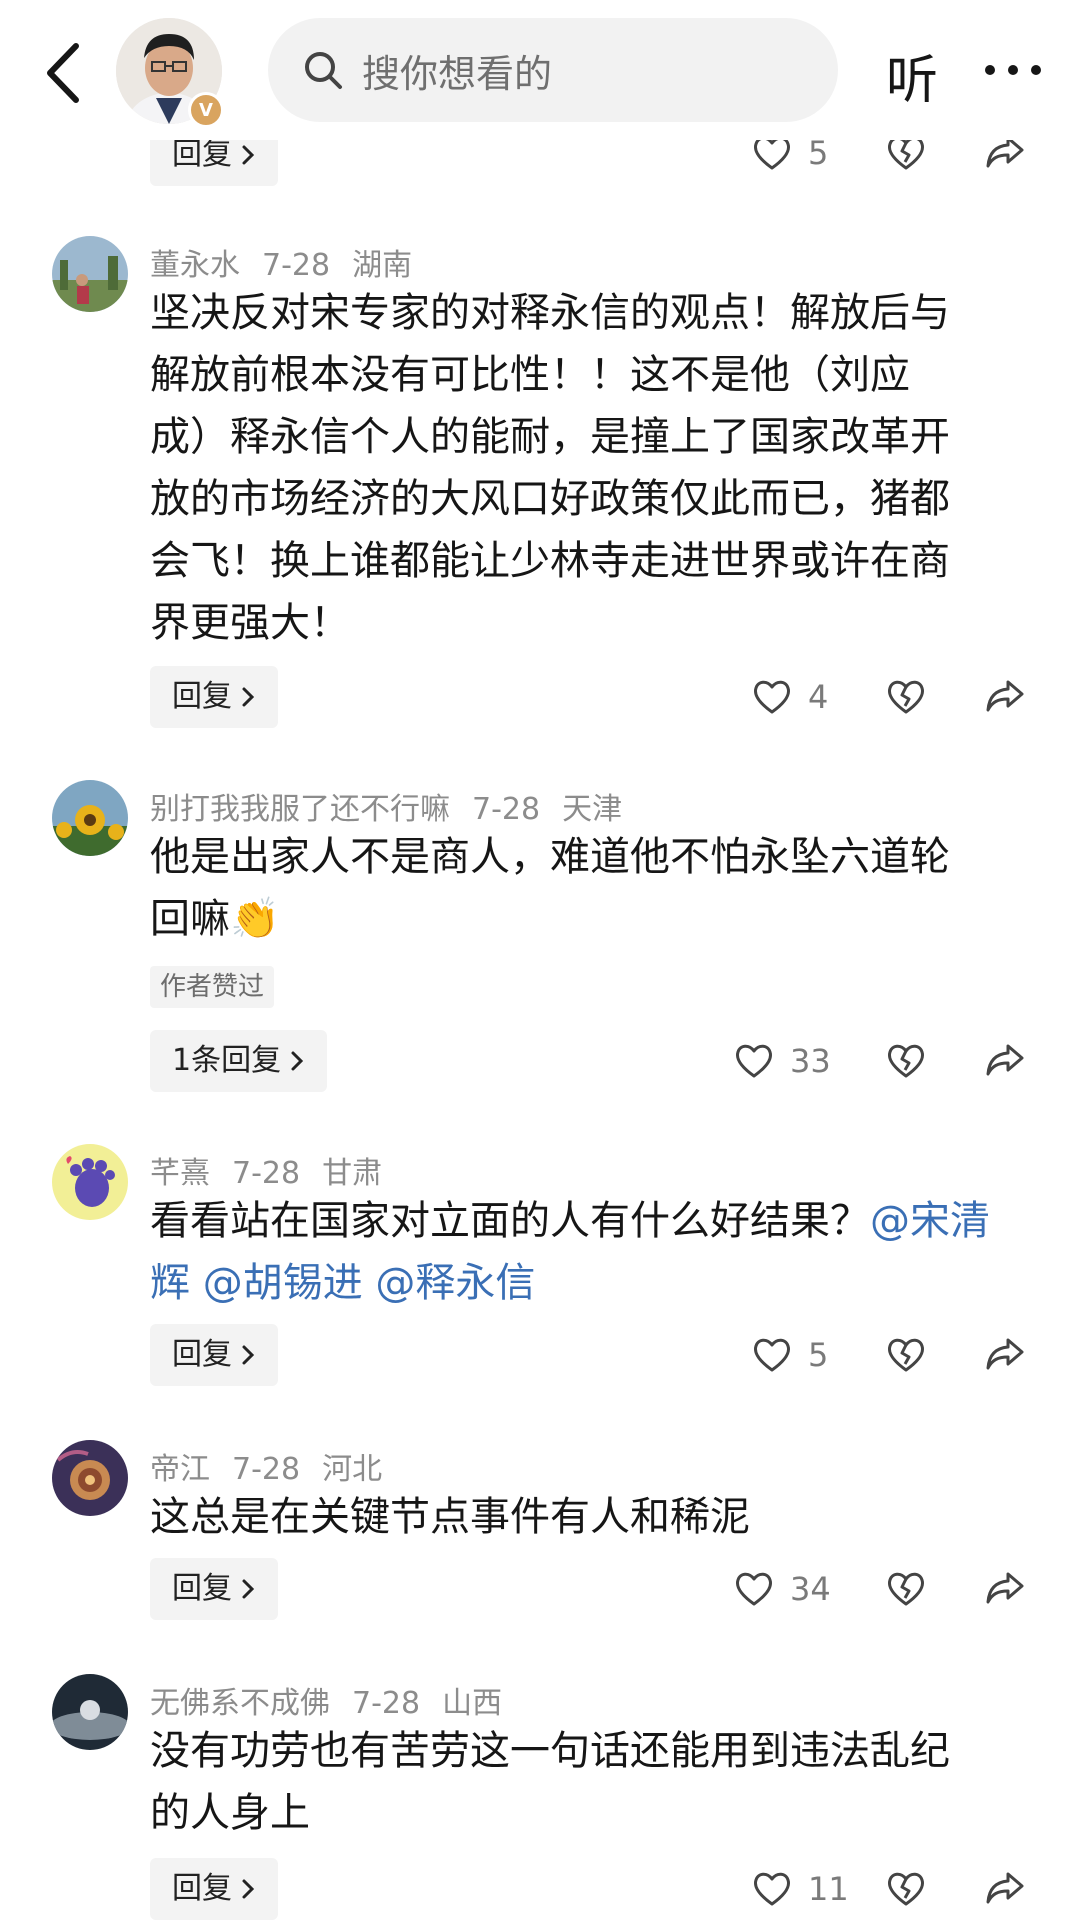  Describe the element at coordinates (337, 1700) in the screenshot. I see `comment-meta: 无佛系不成佛 7-28 山西` at that location.